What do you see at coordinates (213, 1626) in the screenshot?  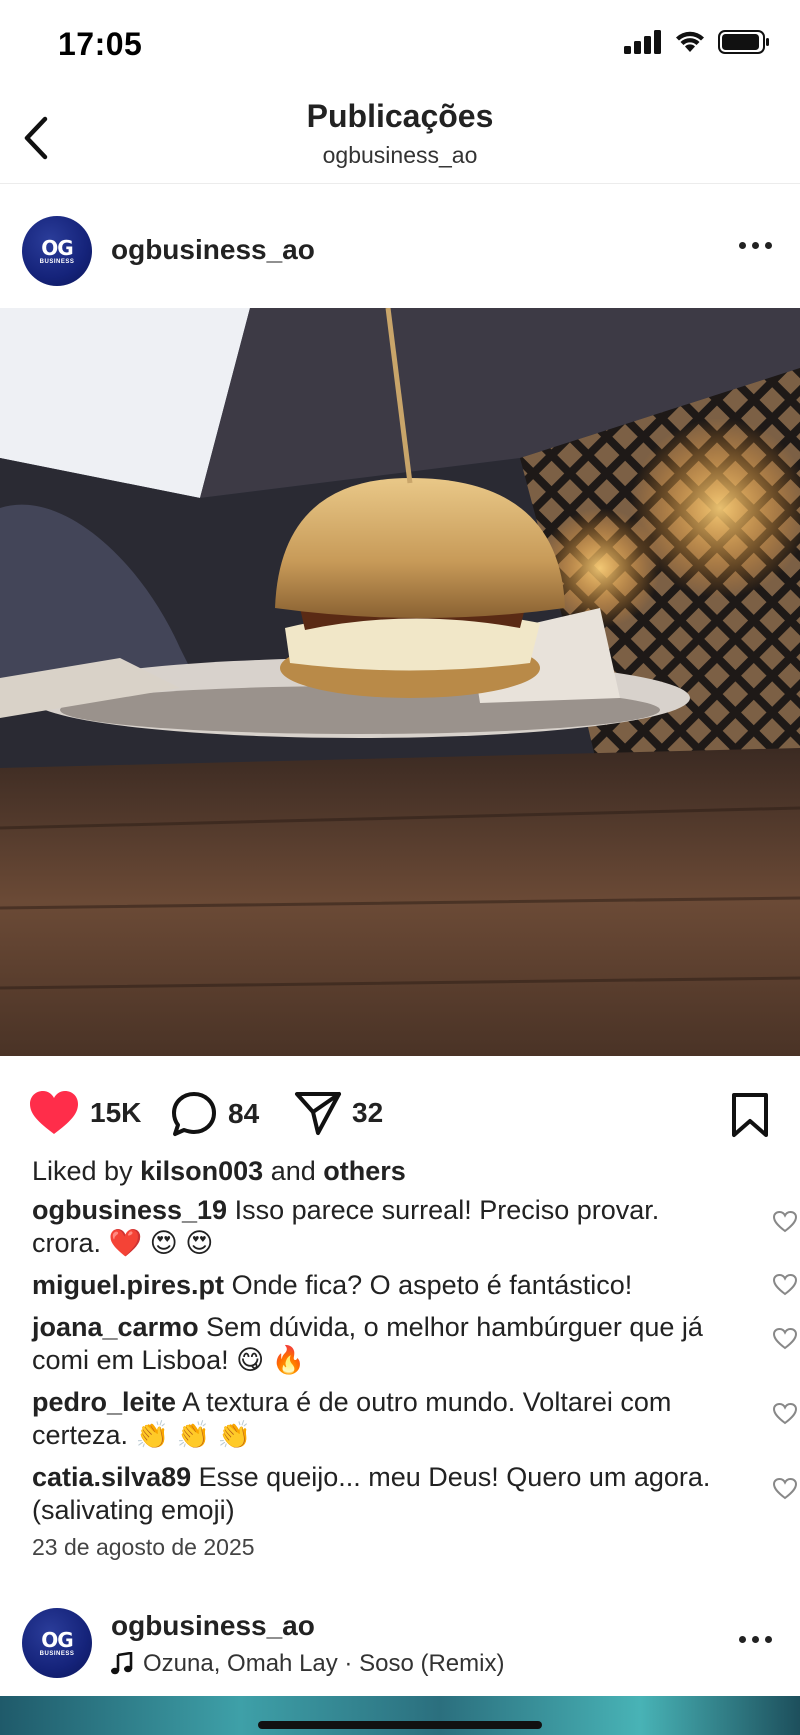 I see `next-post-username: ogbusiness_ao` at bounding box center [213, 1626].